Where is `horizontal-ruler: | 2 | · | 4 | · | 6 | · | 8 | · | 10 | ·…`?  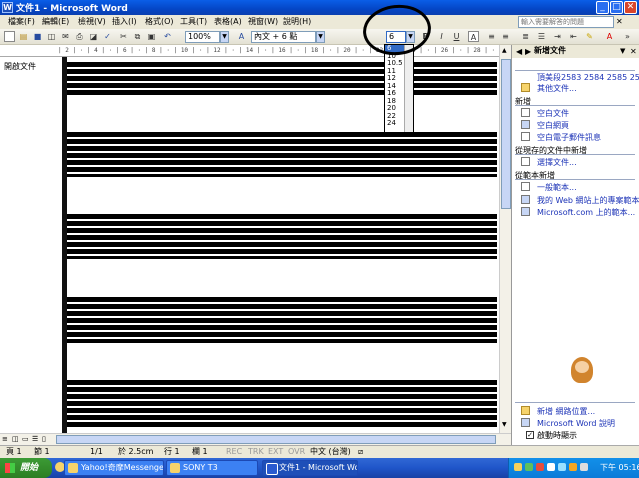 horizontal-ruler: | 2 | · | 4 | · | 6 | · | 8 | · | 10 | ·… is located at coordinates (255, 51).